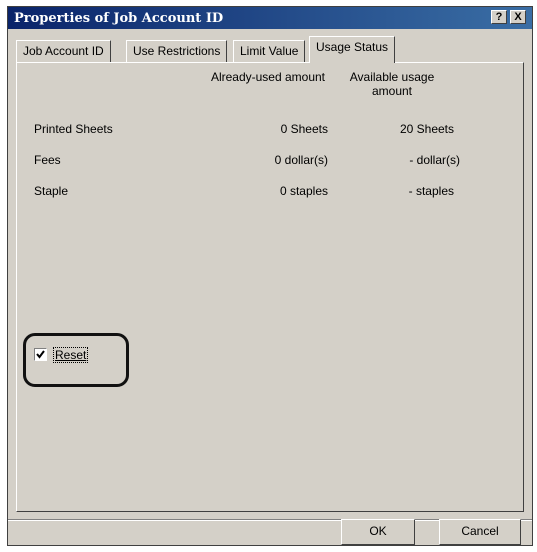 Image resolution: width=537 pixels, height=552 pixels. I want to click on title-bar: Properties of Job Account ID ? X, so click(270, 18).